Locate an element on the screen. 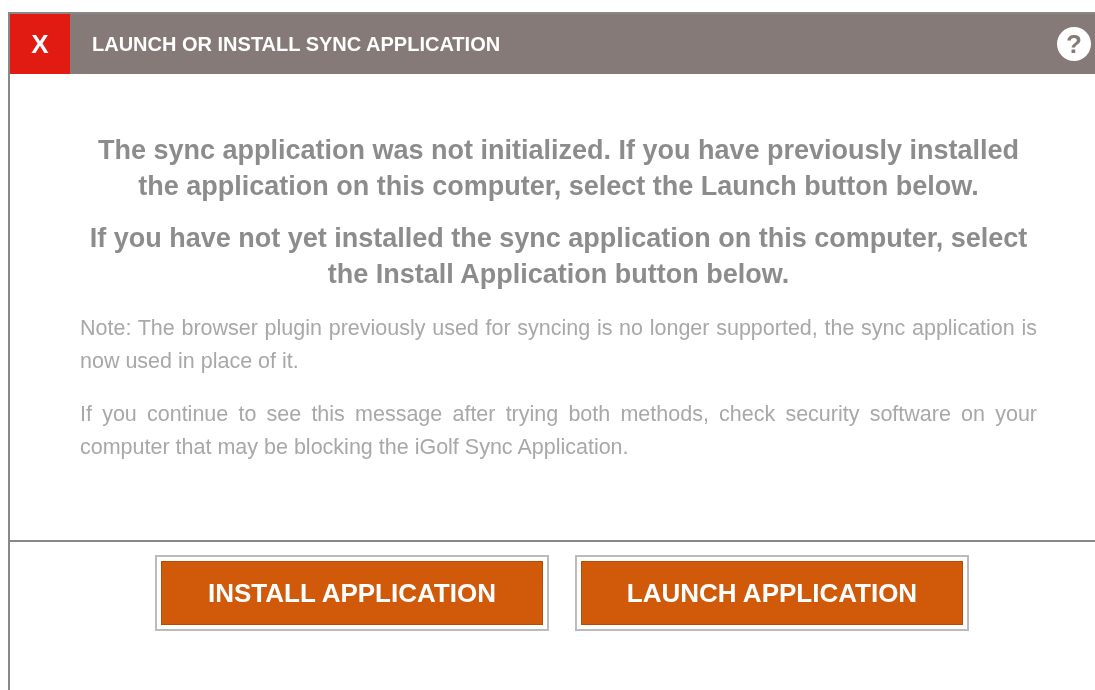 This screenshot has width=1095, height=690. instruction-text: The sync application was not initialized. If you have previously installed the application on this computer, select the Launch button below. is located at coordinates (558, 168).